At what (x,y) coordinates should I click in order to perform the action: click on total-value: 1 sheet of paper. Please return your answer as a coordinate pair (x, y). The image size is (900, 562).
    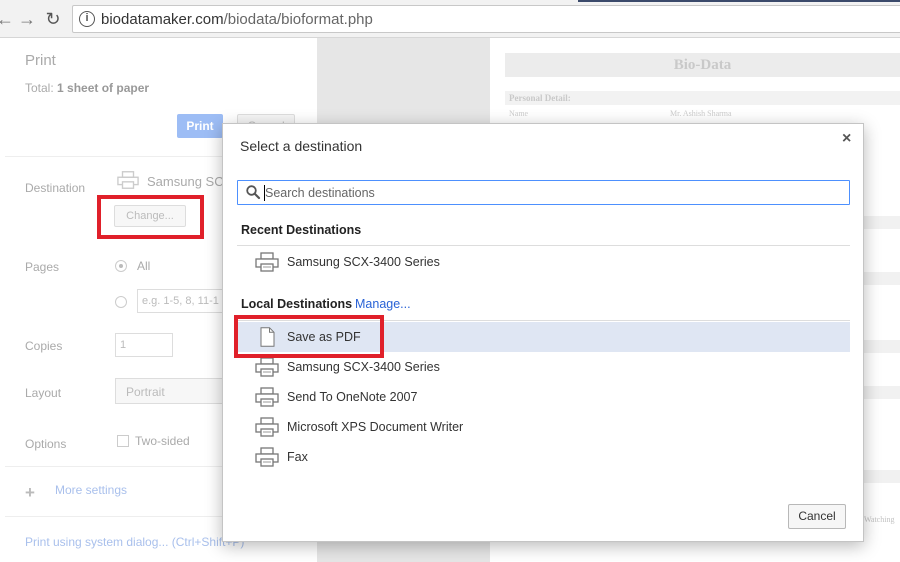
    Looking at the image, I should click on (103, 88).